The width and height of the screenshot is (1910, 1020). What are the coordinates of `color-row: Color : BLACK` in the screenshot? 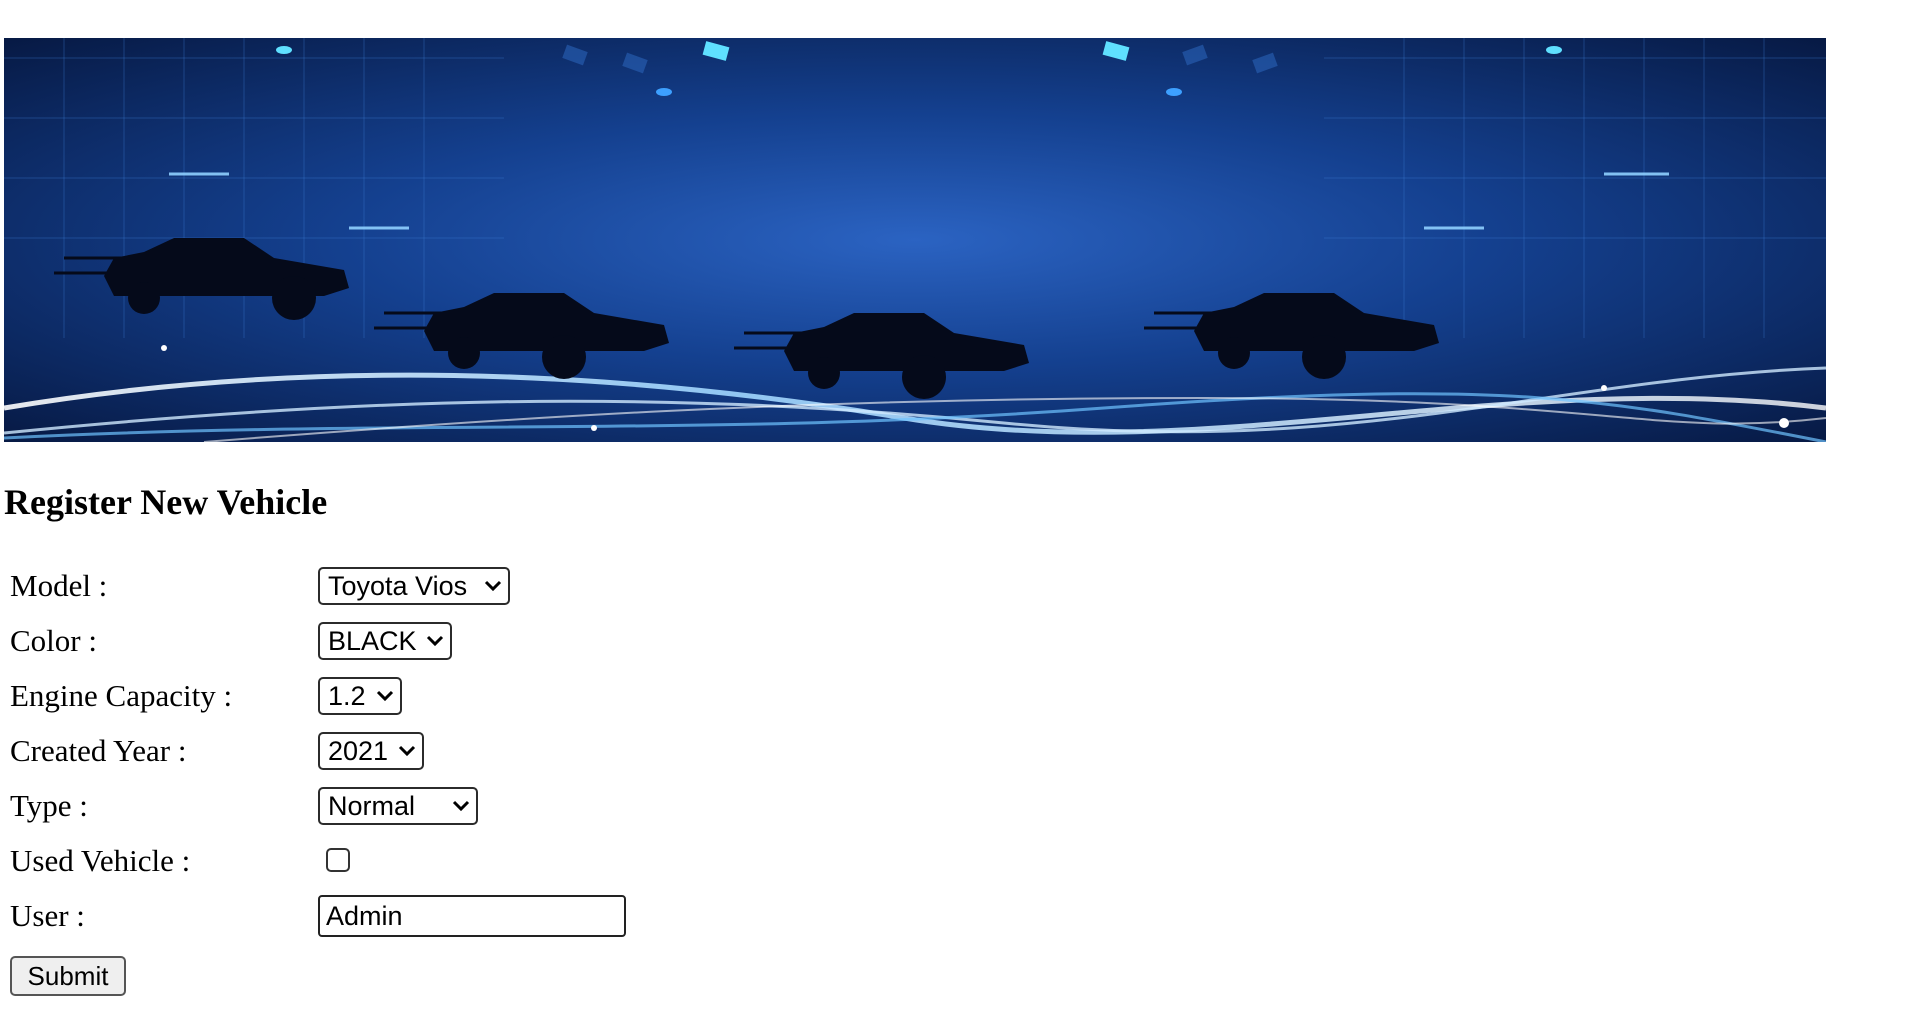 It's located at (360, 641).